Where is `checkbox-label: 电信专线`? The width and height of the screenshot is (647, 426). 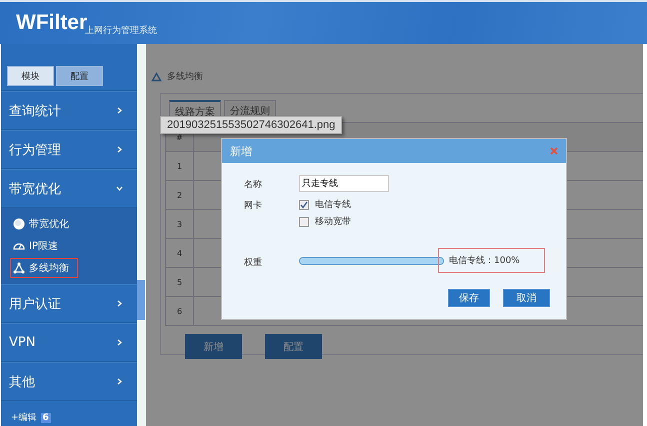 checkbox-label: 电信专线 is located at coordinates (333, 204).